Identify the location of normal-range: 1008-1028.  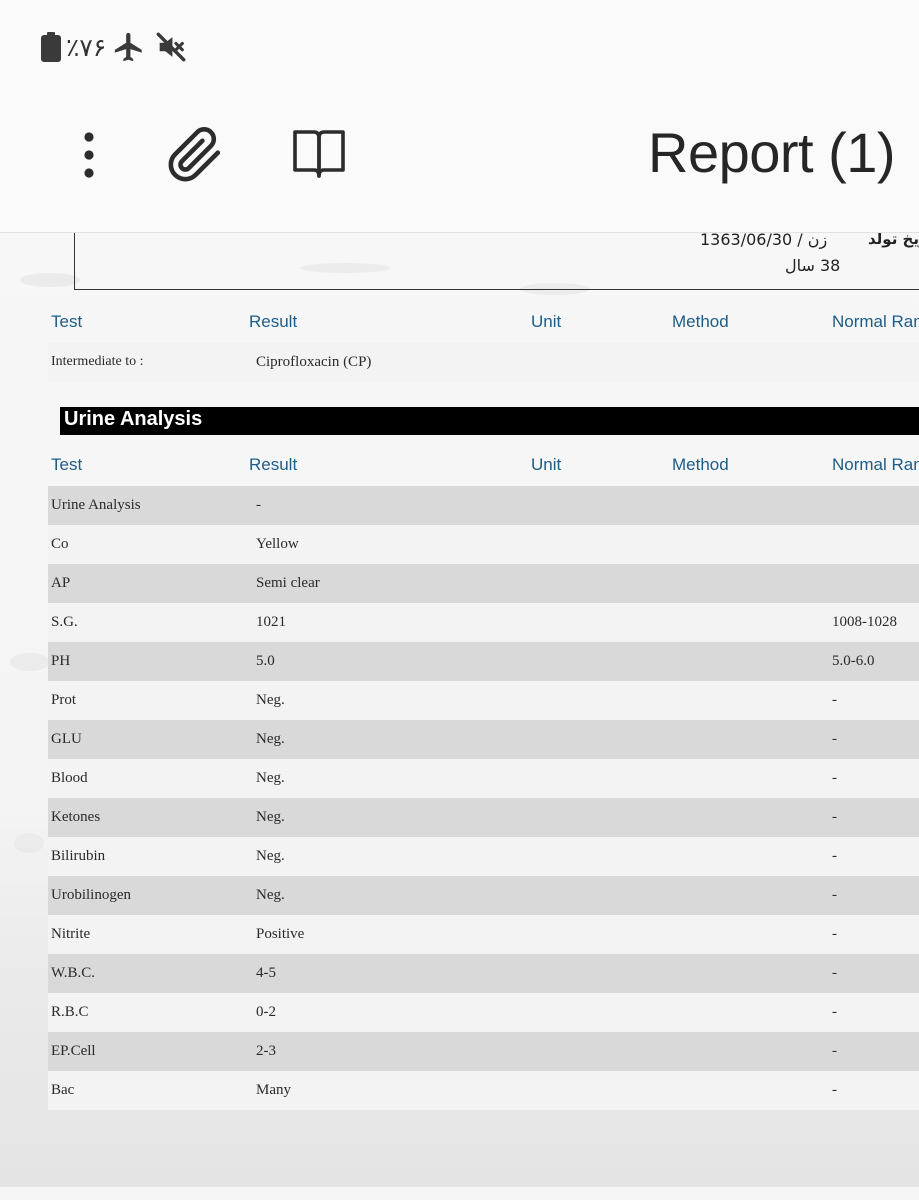
(864, 622).